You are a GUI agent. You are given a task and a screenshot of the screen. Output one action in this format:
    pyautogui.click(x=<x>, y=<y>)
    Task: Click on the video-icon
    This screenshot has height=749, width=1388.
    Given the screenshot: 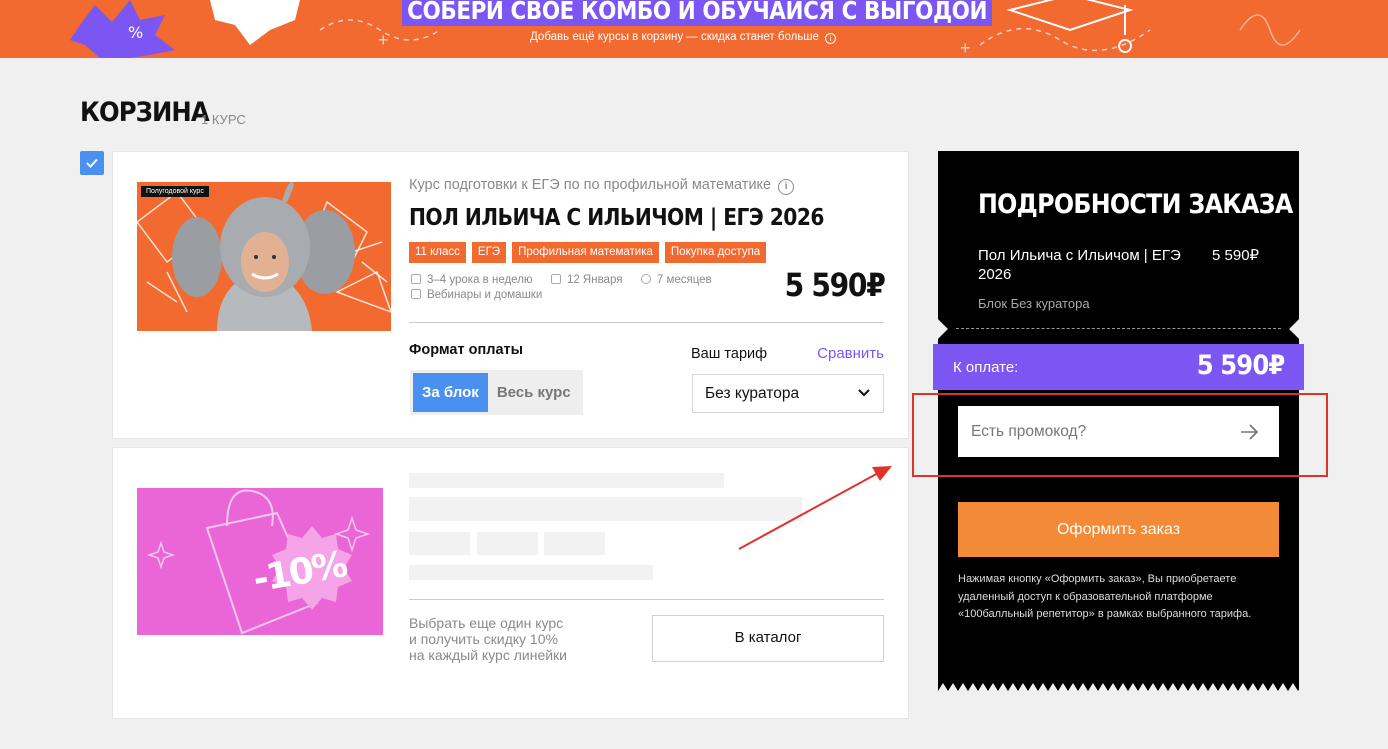 What is the action you would take?
    pyautogui.click(x=416, y=294)
    